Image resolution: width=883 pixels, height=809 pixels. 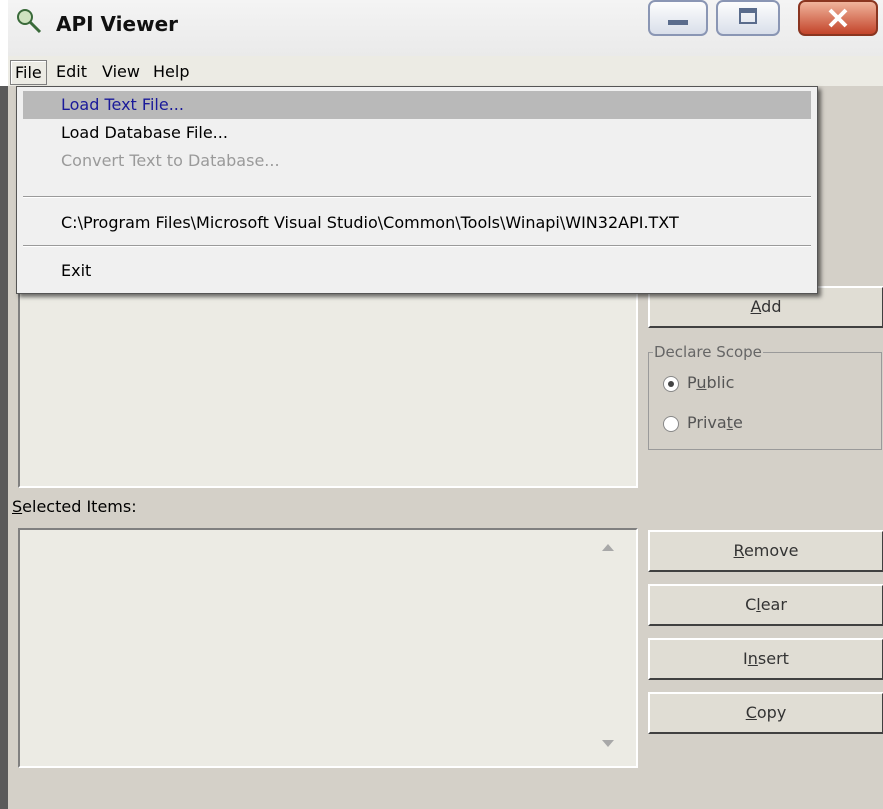 What do you see at coordinates (707, 422) in the screenshot?
I see `private-label-before: Priva` at bounding box center [707, 422].